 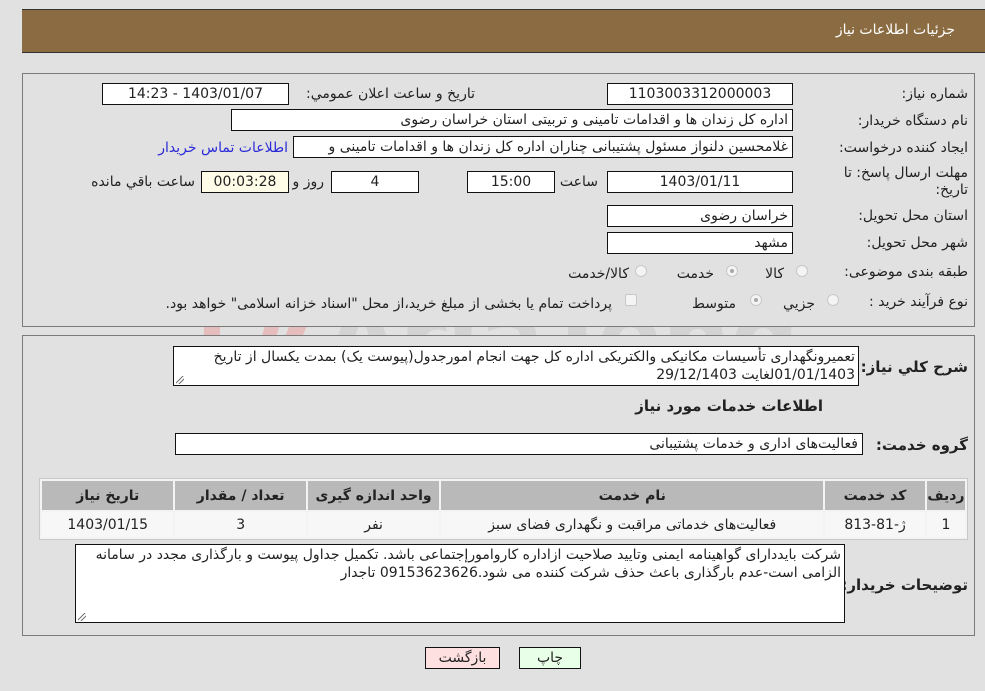 I want to click on treasury-checkbox, so click(x=631, y=300).